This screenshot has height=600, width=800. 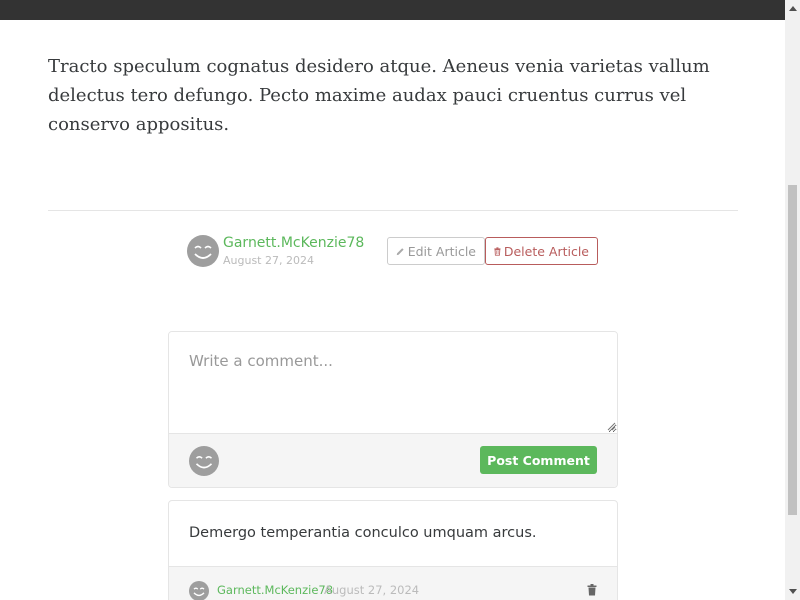 What do you see at coordinates (441, 251) in the screenshot?
I see `edit-article-label: Edit Article` at bounding box center [441, 251].